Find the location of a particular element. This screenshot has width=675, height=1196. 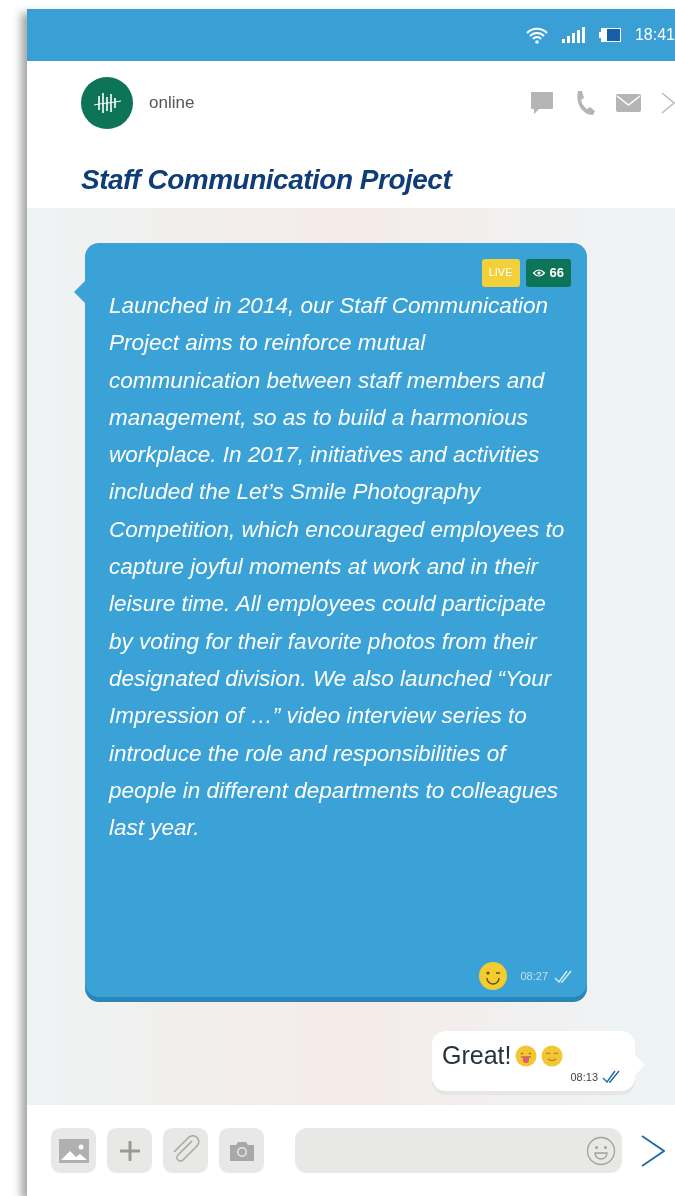

mail-icon is located at coordinates (628, 103).